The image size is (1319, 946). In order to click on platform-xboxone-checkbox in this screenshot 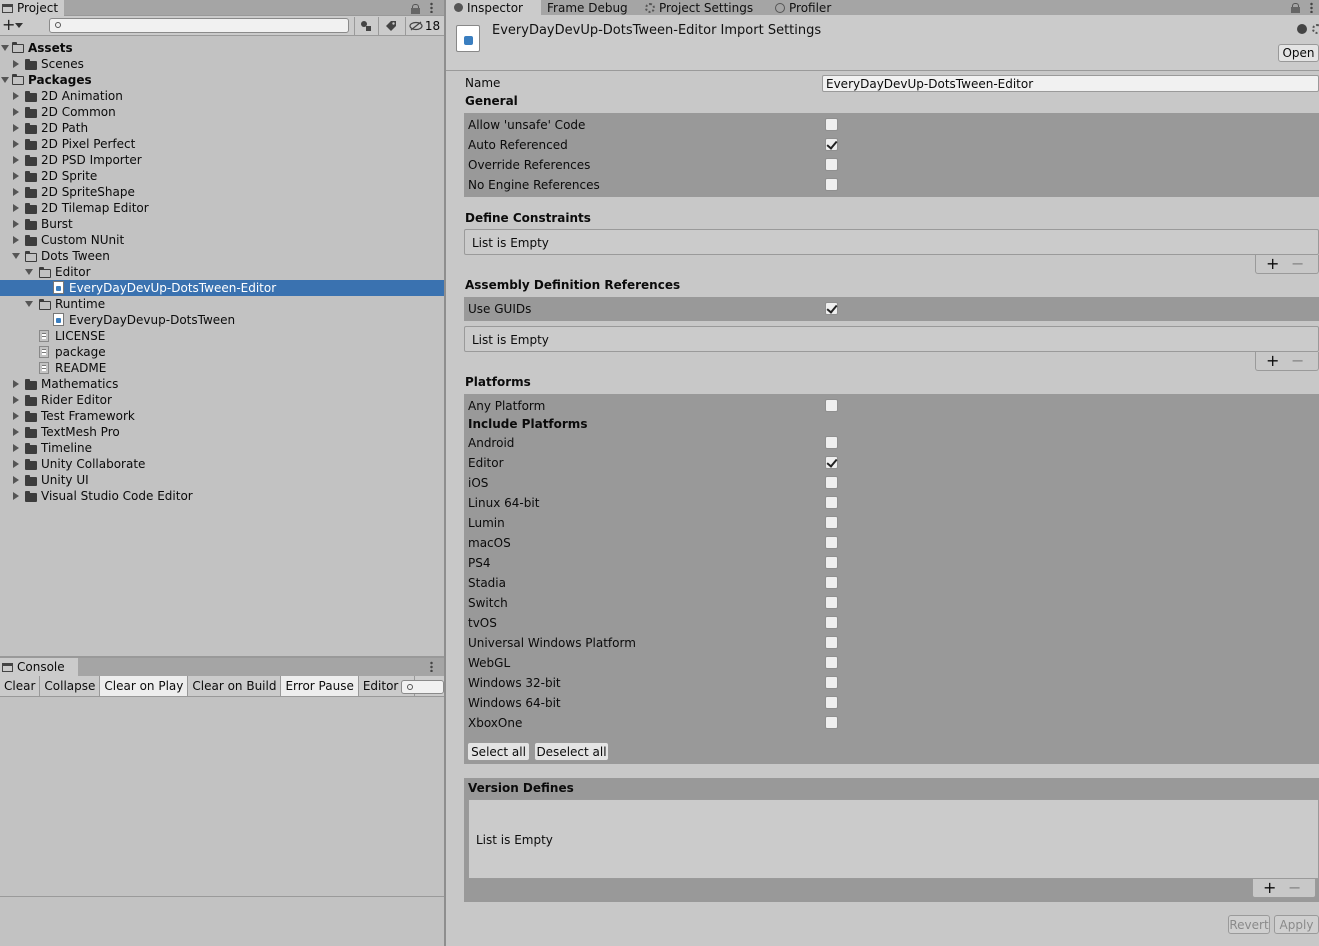, I will do `click(831, 722)`.